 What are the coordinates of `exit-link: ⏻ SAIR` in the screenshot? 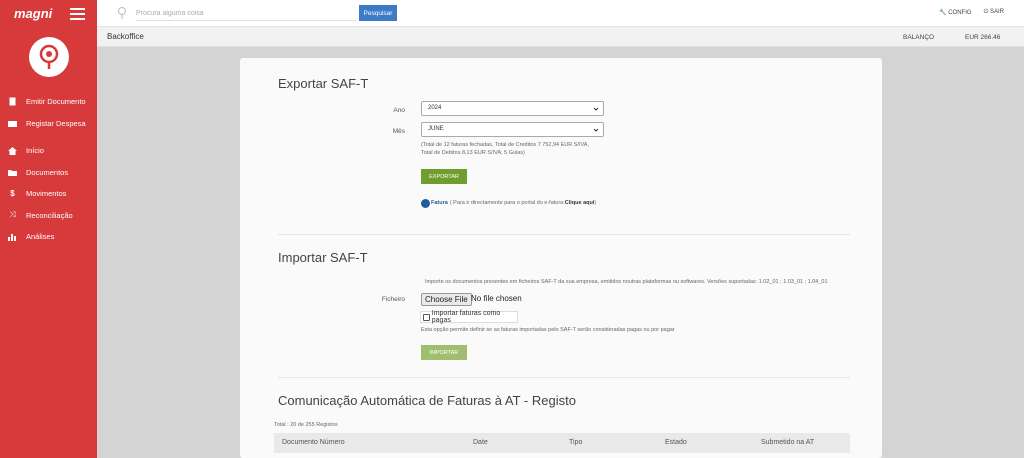 It's located at (994, 12).